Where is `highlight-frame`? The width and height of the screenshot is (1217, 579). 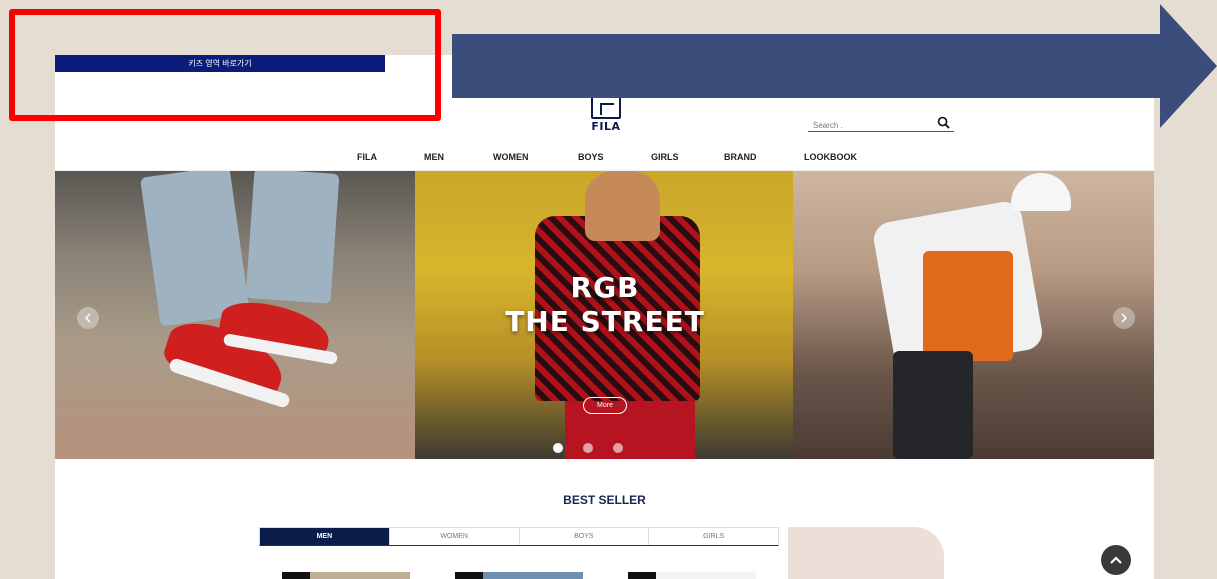
highlight-frame is located at coordinates (225, 65).